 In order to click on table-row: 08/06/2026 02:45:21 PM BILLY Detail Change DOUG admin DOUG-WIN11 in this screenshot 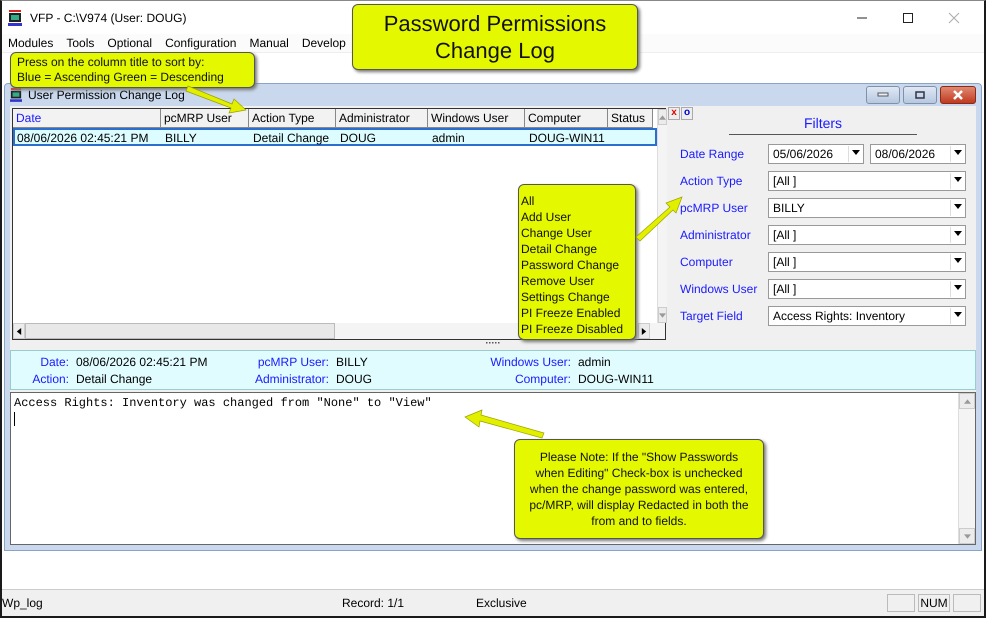, I will do `click(335, 137)`.